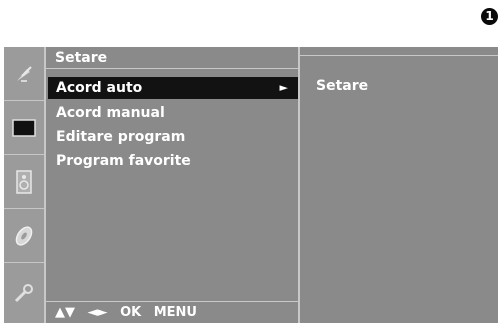 This screenshot has width=498, height=324. I want to click on satellite-dish-icon, so click(24, 73).